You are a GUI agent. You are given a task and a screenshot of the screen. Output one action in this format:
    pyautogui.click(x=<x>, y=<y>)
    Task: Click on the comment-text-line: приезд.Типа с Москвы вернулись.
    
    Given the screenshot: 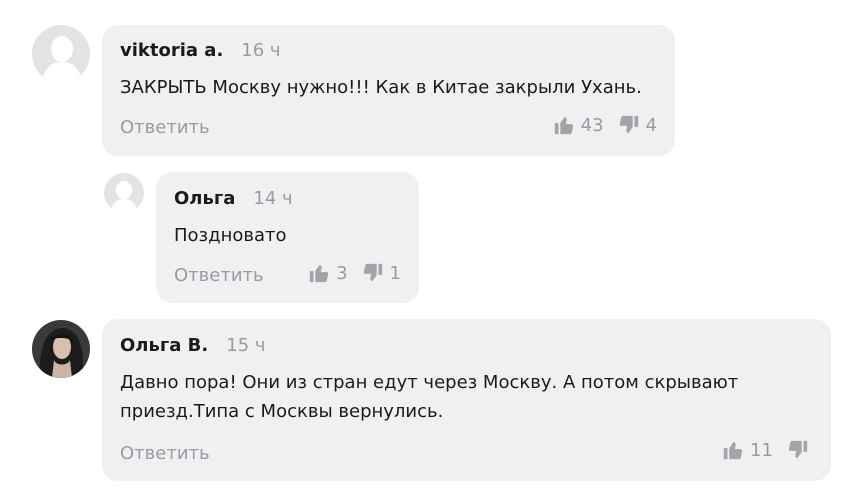 What is the action you would take?
    pyautogui.click(x=282, y=411)
    